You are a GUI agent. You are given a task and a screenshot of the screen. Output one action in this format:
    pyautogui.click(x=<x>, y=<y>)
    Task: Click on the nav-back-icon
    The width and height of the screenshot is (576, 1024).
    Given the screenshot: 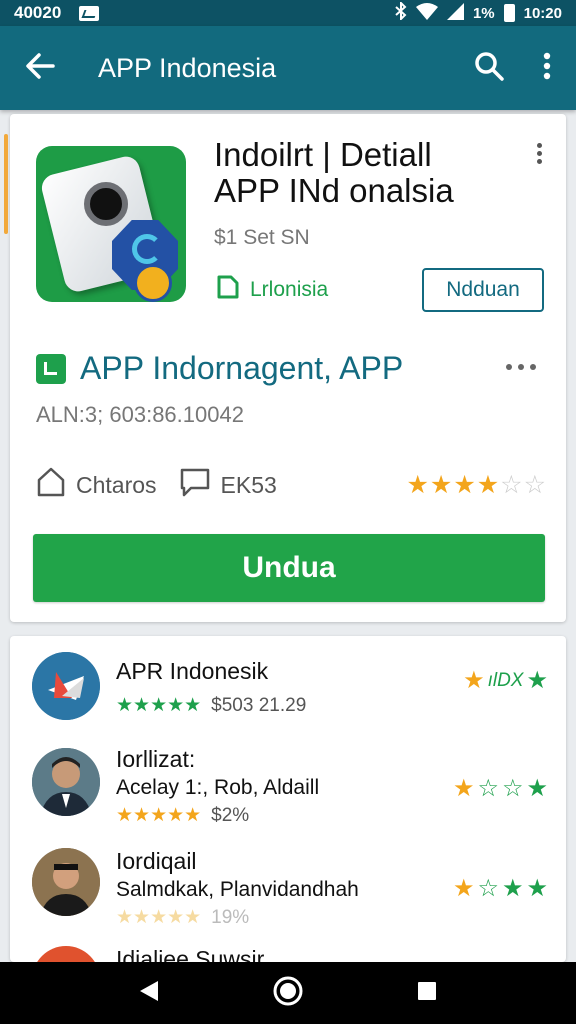 What is the action you would take?
    pyautogui.click(x=149, y=993)
    